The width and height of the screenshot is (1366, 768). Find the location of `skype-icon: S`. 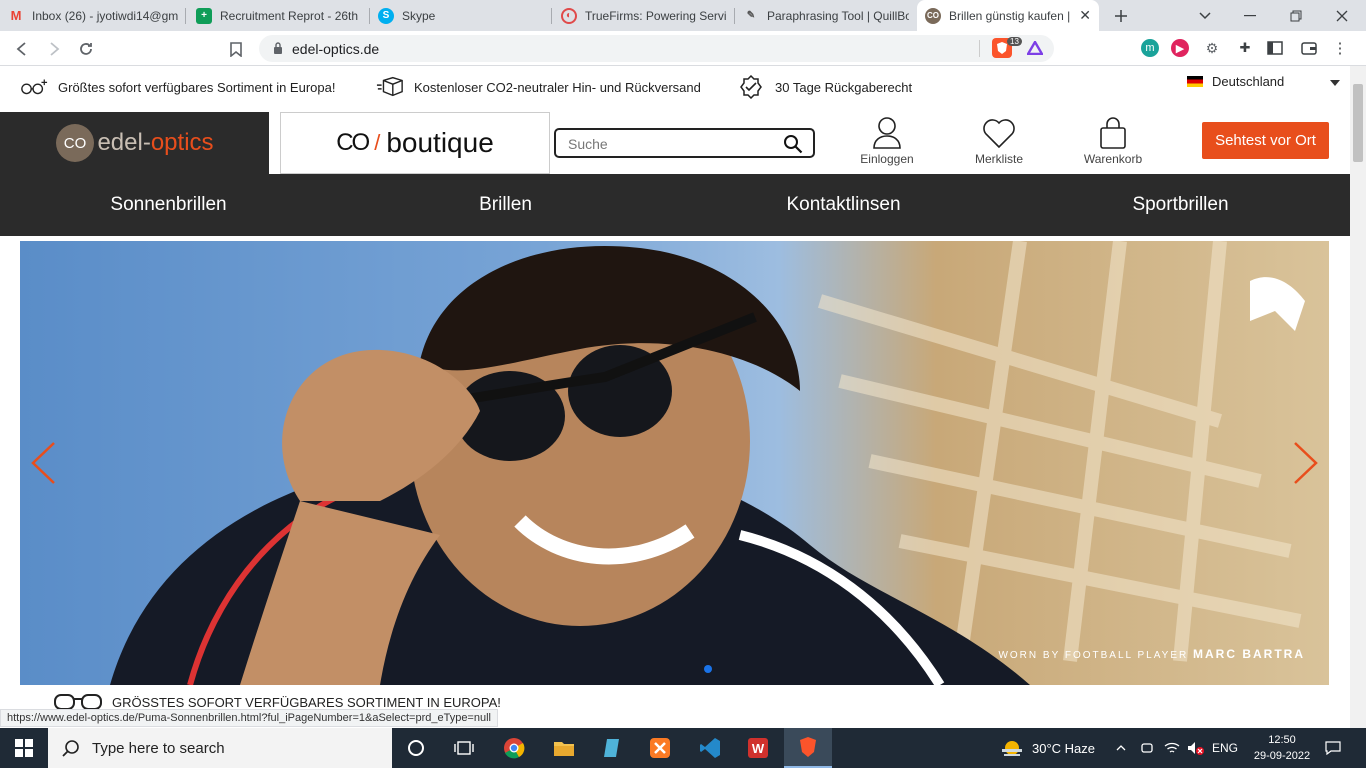

skype-icon: S is located at coordinates (386, 15).